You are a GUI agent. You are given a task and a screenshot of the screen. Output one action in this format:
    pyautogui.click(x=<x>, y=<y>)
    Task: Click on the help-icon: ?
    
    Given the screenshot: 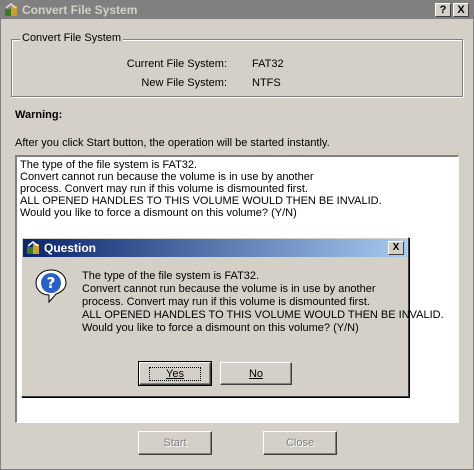 What is the action you would take?
    pyautogui.click(x=443, y=10)
    